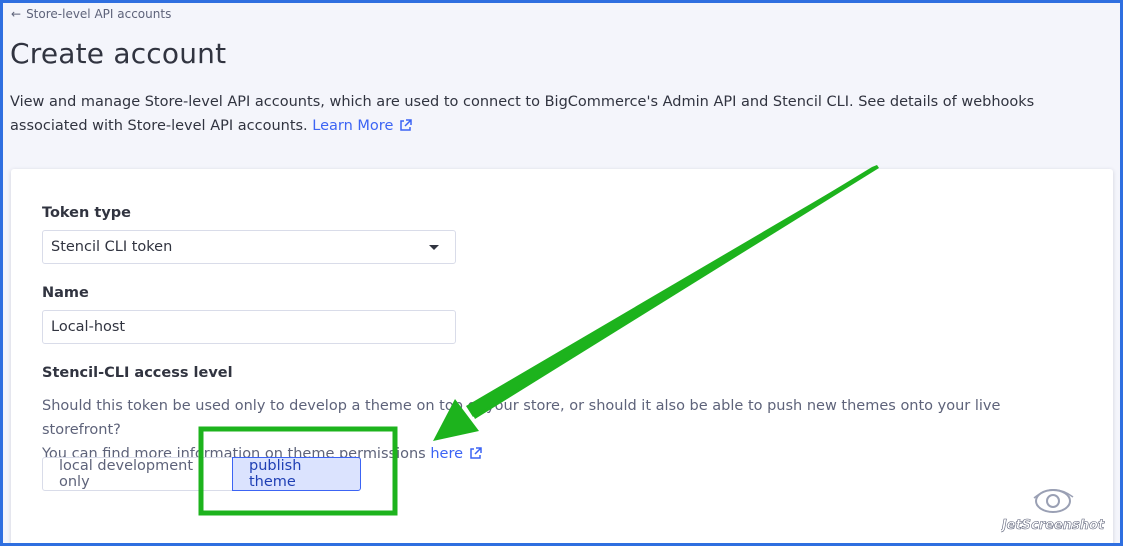  What do you see at coordinates (447, 454) in the screenshot?
I see `theme-permissions-link-label: here` at bounding box center [447, 454].